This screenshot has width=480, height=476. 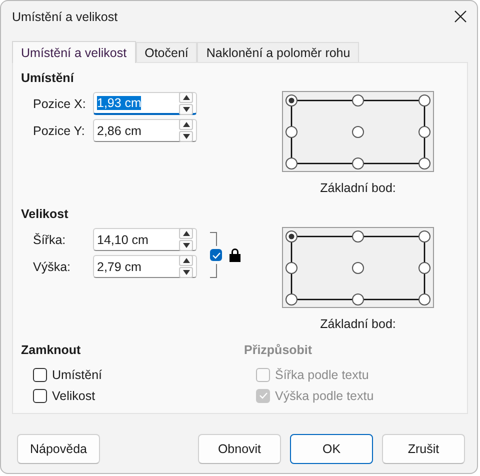 What do you see at coordinates (64, 395) in the screenshot?
I see `checkbox: Velikost` at bounding box center [64, 395].